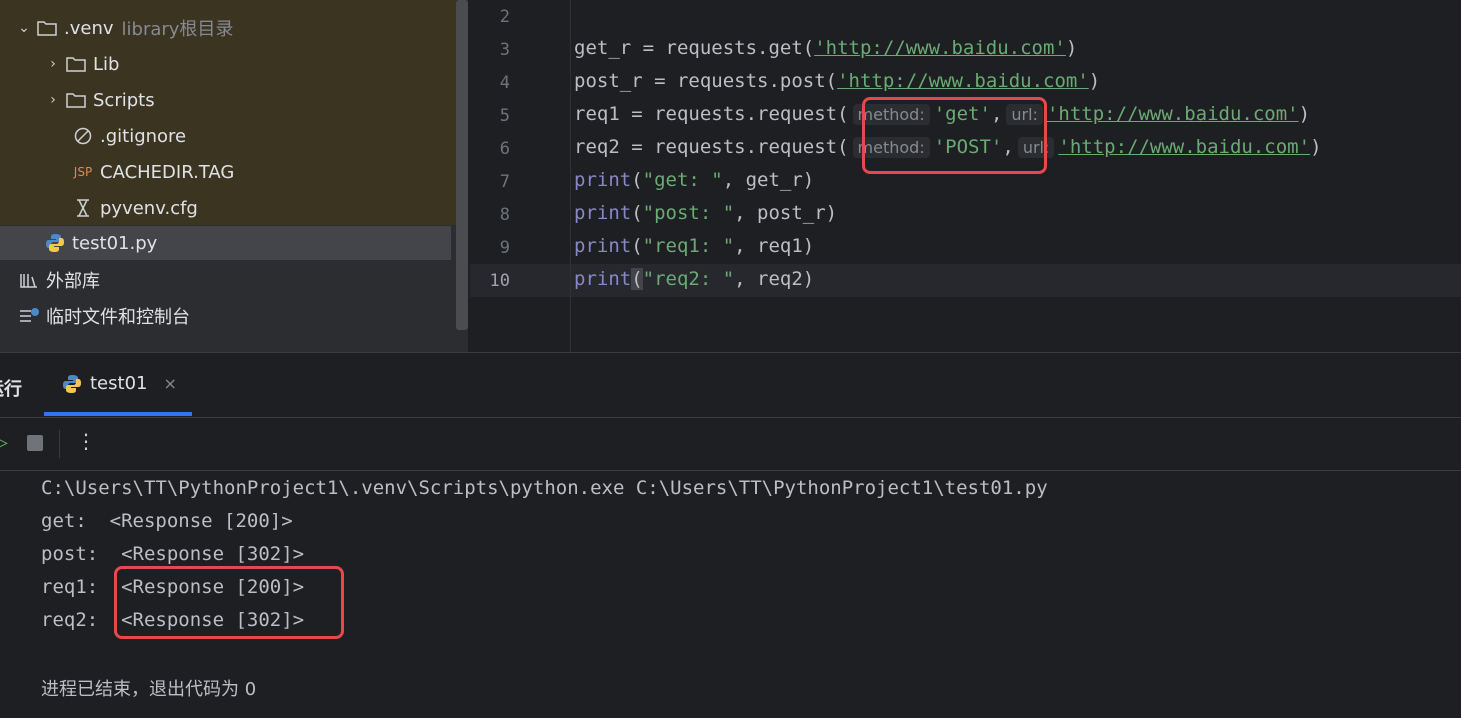  I want to click on tree-item-lib: › Lib, so click(81, 64).